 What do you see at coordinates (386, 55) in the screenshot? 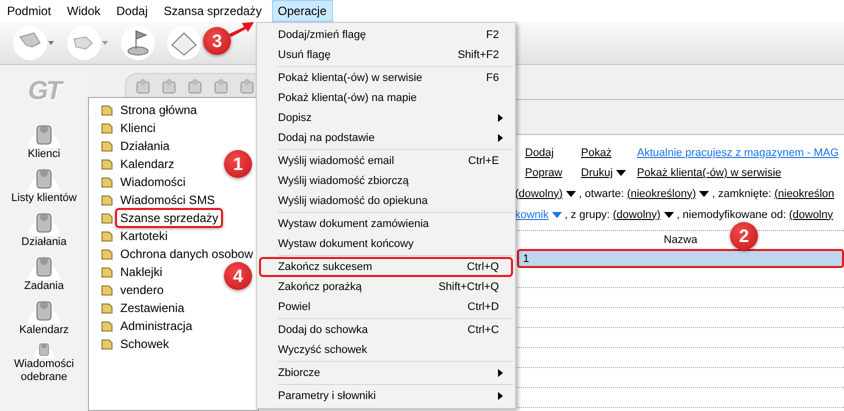
I see `menu-item: Usuń flagę Shift+F2` at bounding box center [386, 55].